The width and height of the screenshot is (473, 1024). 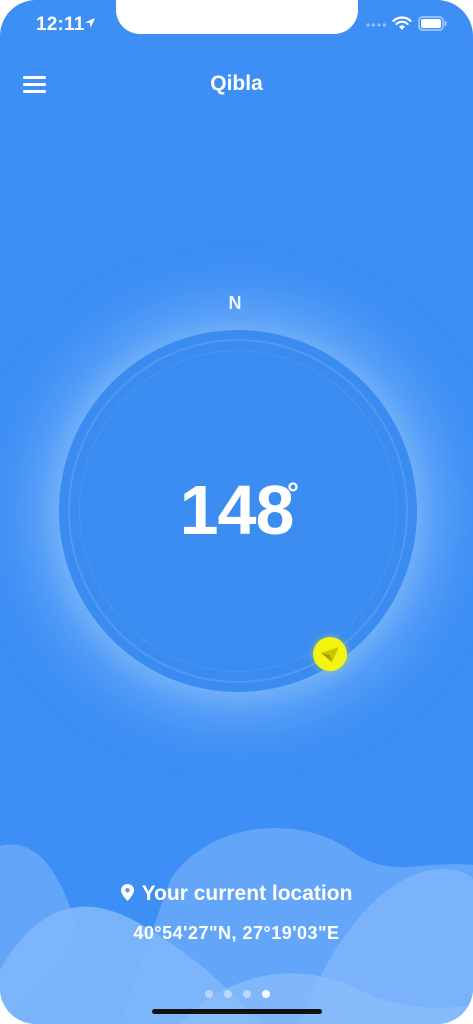 I want to click on status-time: 12:11, so click(x=60, y=24).